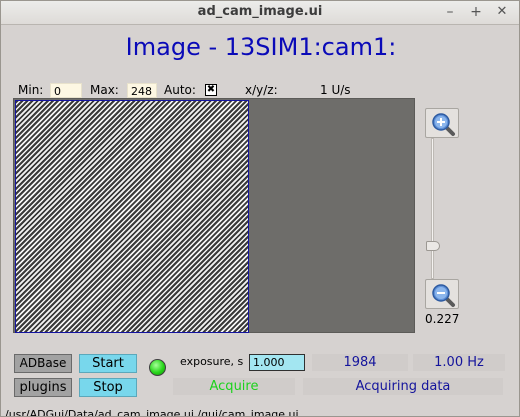  Describe the element at coordinates (450, 12) in the screenshot. I see `minimize-button: –` at that location.